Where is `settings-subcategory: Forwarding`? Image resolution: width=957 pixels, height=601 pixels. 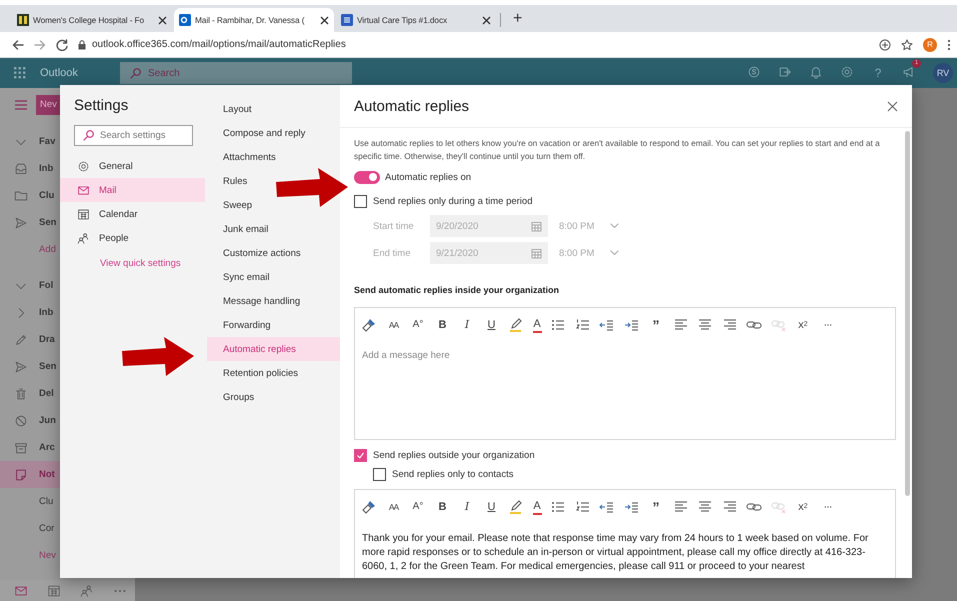 settings-subcategory: Forwarding is located at coordinates (241, 325).